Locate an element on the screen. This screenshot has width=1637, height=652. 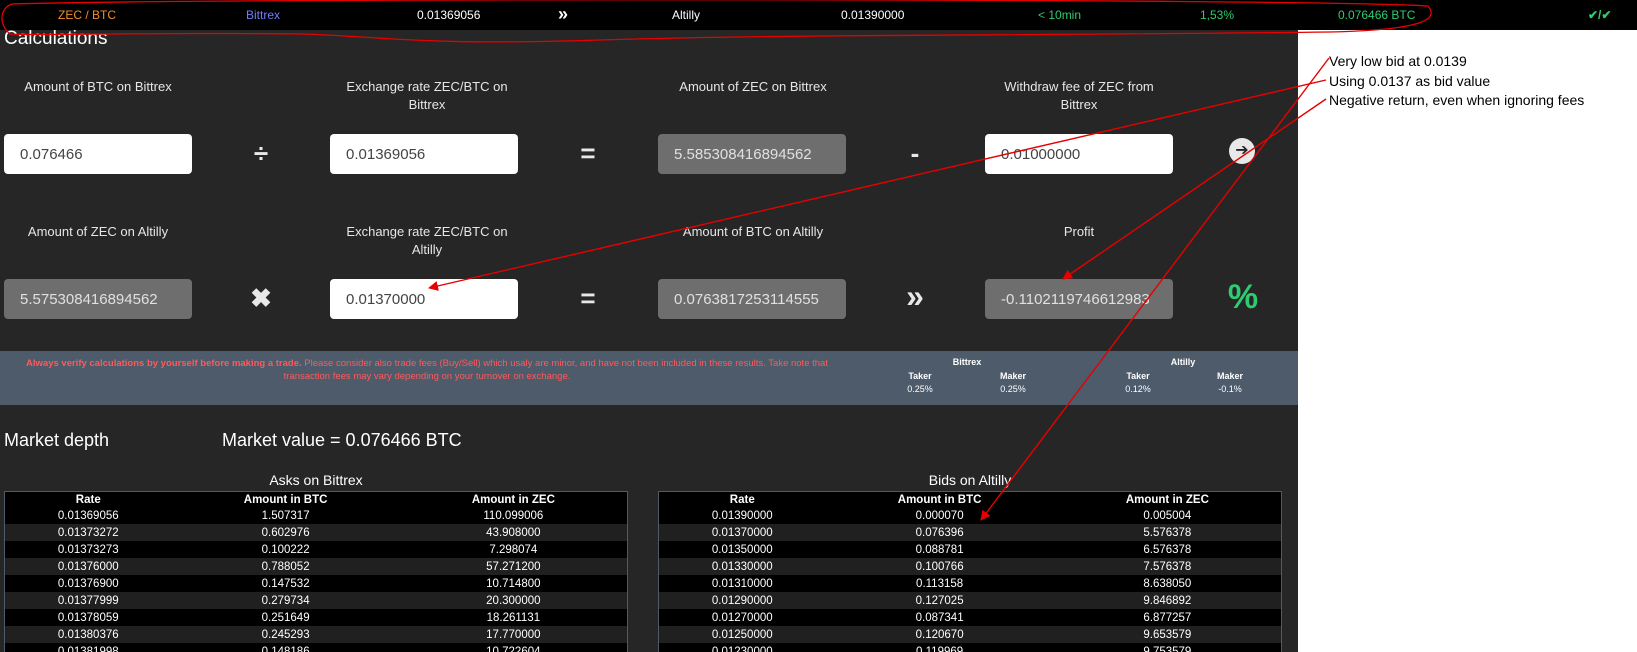
table-cell: 0.01290000 is located at coordinates (742, 600).